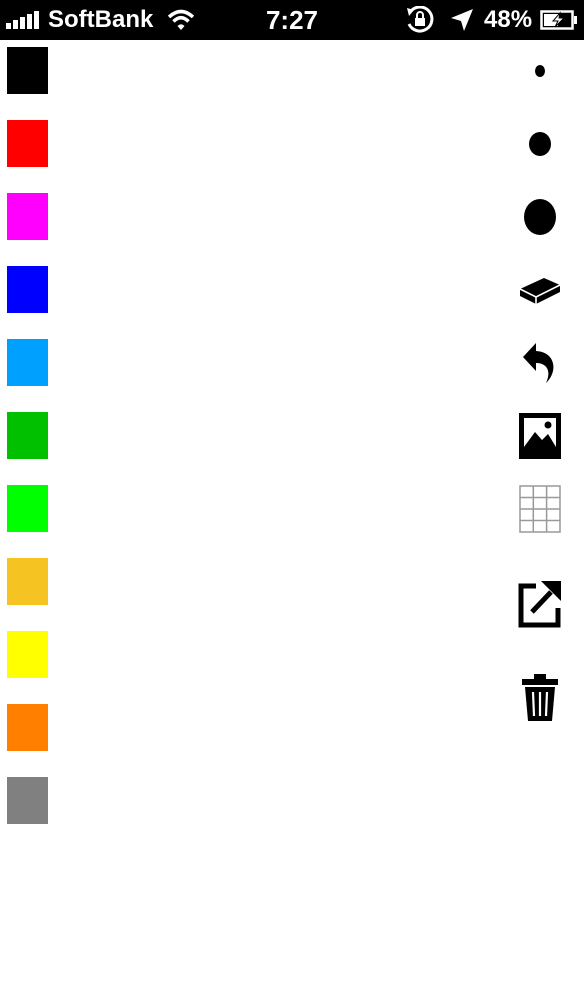  I want to click on grid-icon, so click(540, 509).